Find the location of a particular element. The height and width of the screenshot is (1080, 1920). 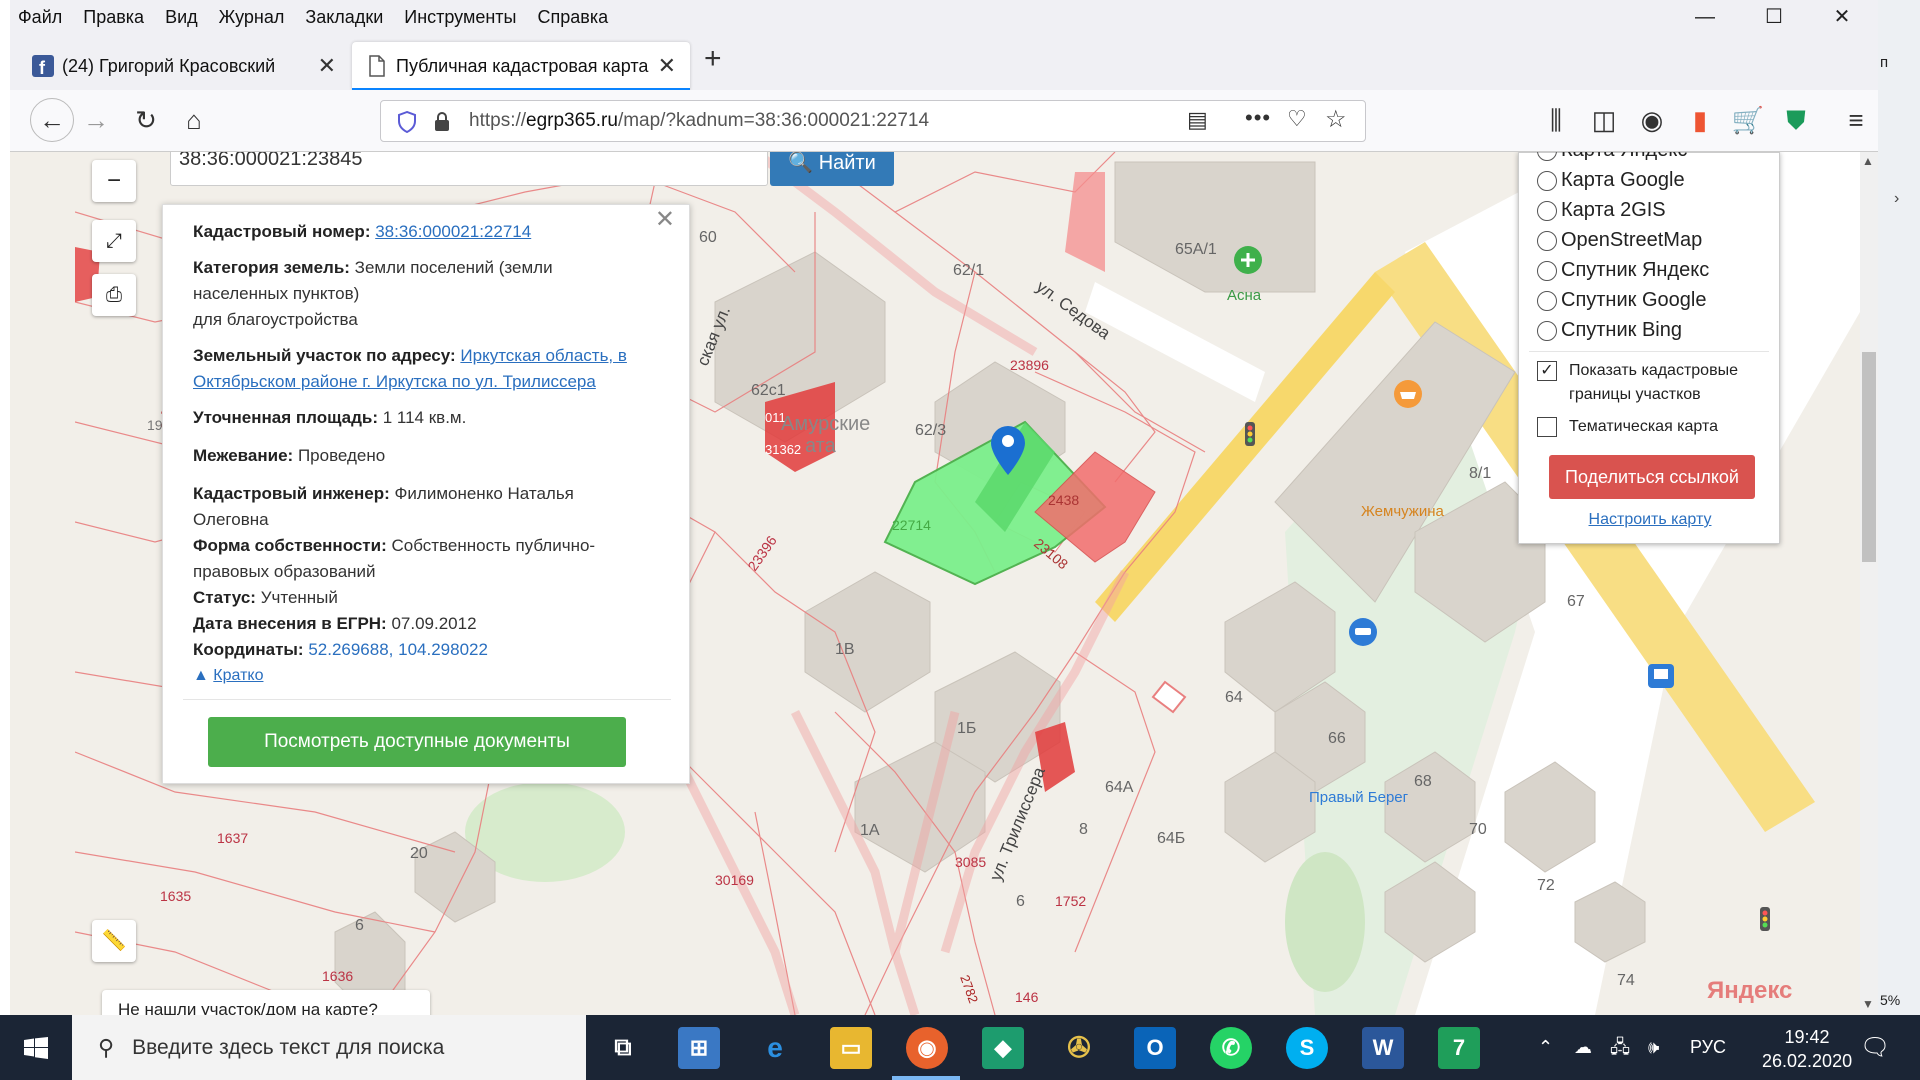

file-explorer-icon: ▭ is located at coordinates (851, 1048).